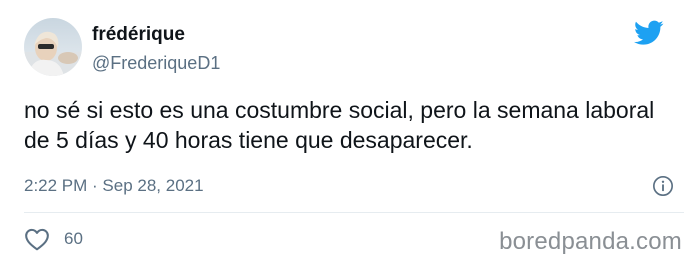 The height and width of the screenshot is (264, 700). Describe the element at coordinates (114, 186) in the screenshot. I see `tweet-timestamp: 2:22 PM · Sep 28, 2021` at that location.